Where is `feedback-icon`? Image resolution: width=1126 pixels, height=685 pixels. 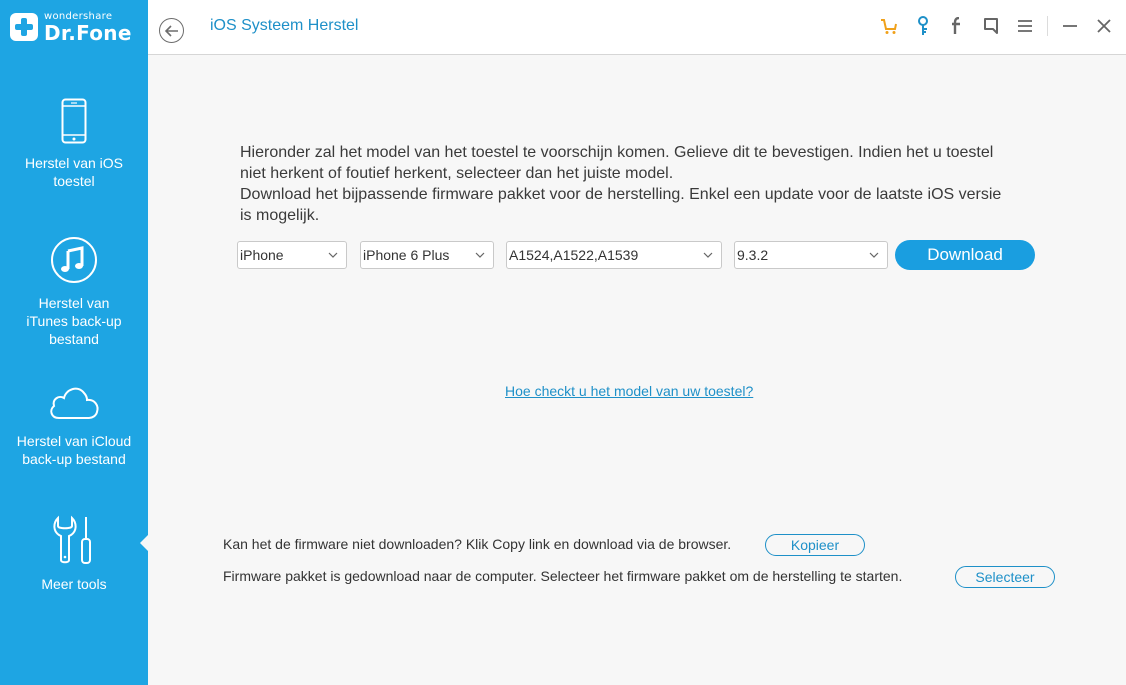
feedback-icon is located at coordinates (991, 26).